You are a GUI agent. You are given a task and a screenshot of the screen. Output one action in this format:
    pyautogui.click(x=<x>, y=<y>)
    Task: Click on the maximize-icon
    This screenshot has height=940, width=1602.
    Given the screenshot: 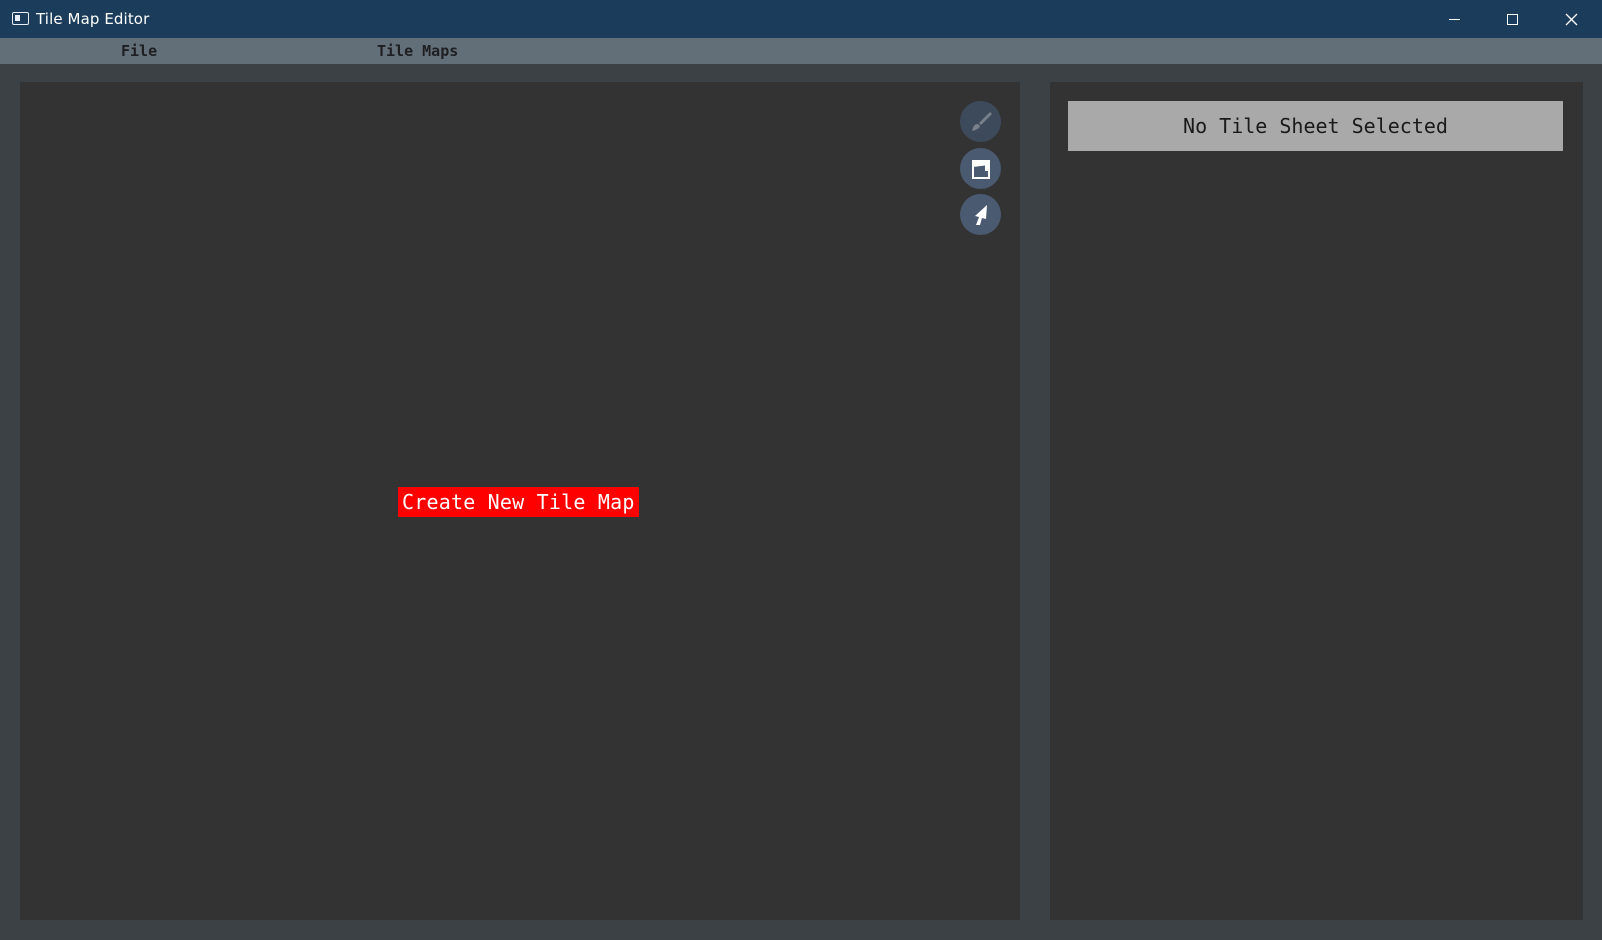 What is the action you would take?
    pyautogui.click(x=1512, y=19)
    